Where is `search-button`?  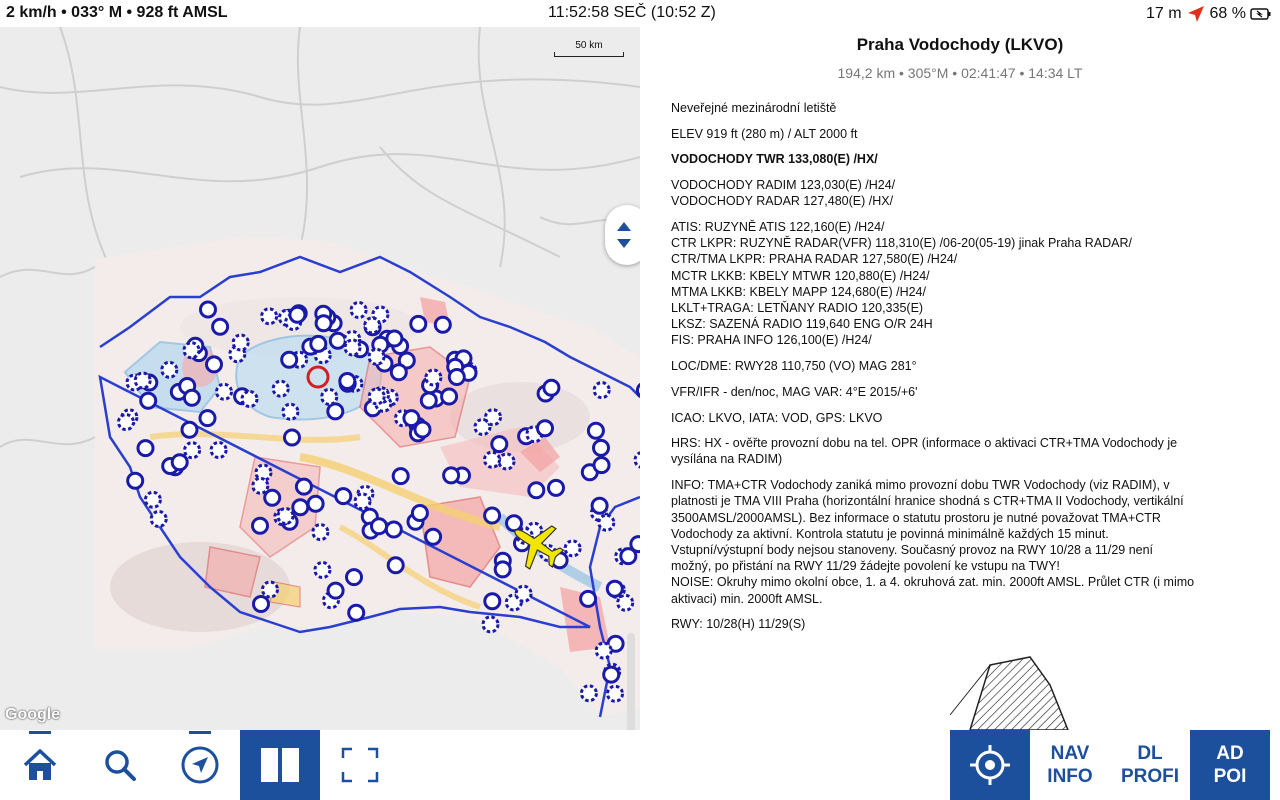
search-button is located at coordinates (120, 765).